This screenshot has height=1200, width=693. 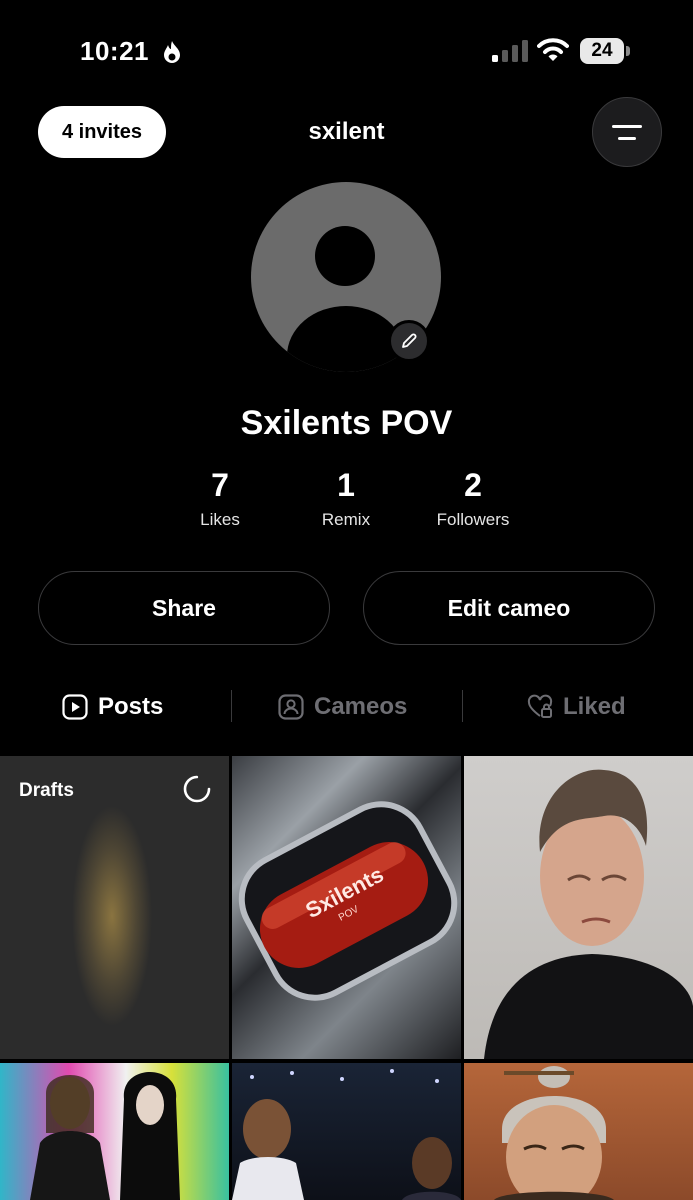 I want to click on drafts-tile: Drafts, so click(x=114, y=907).